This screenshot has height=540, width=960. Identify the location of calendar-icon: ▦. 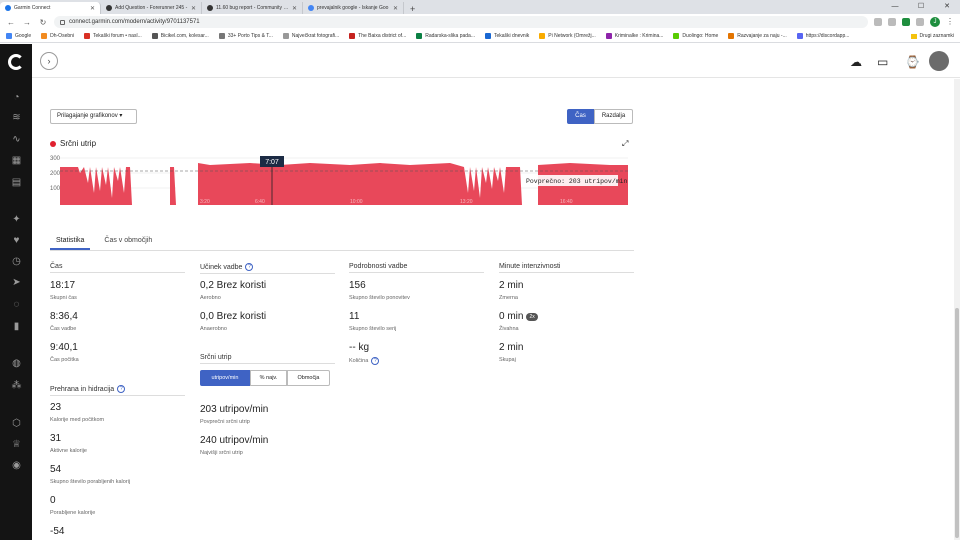
(16, 160).